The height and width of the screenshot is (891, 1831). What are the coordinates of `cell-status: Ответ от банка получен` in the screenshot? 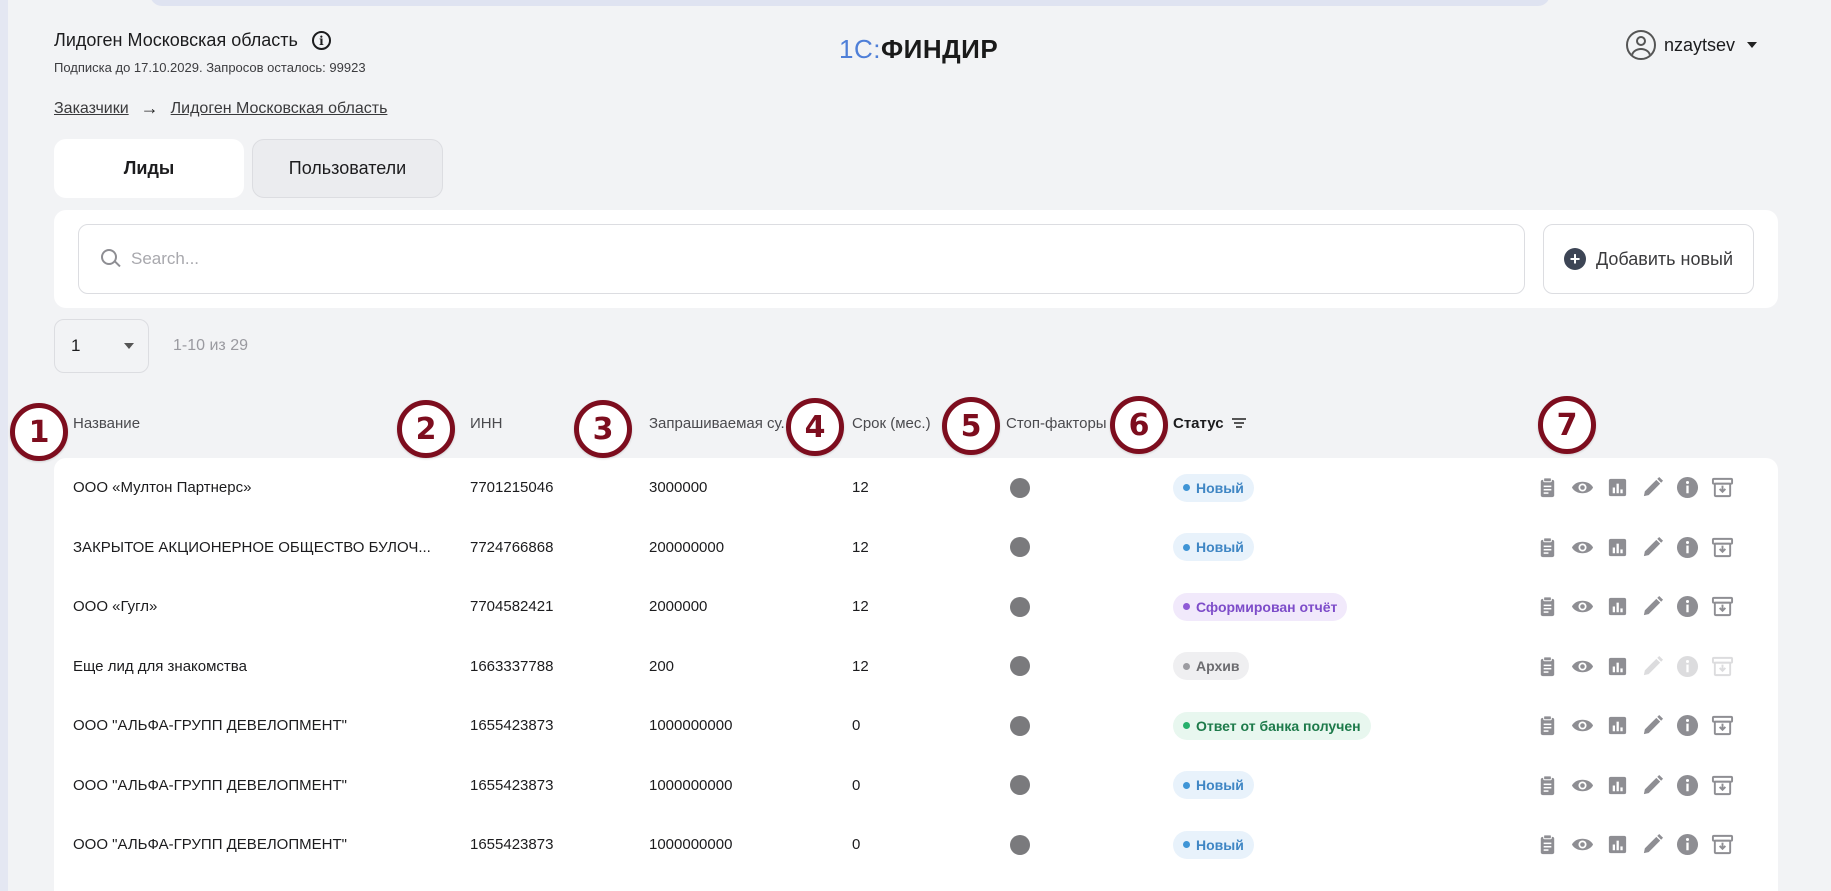 It's located at (1272, 725).